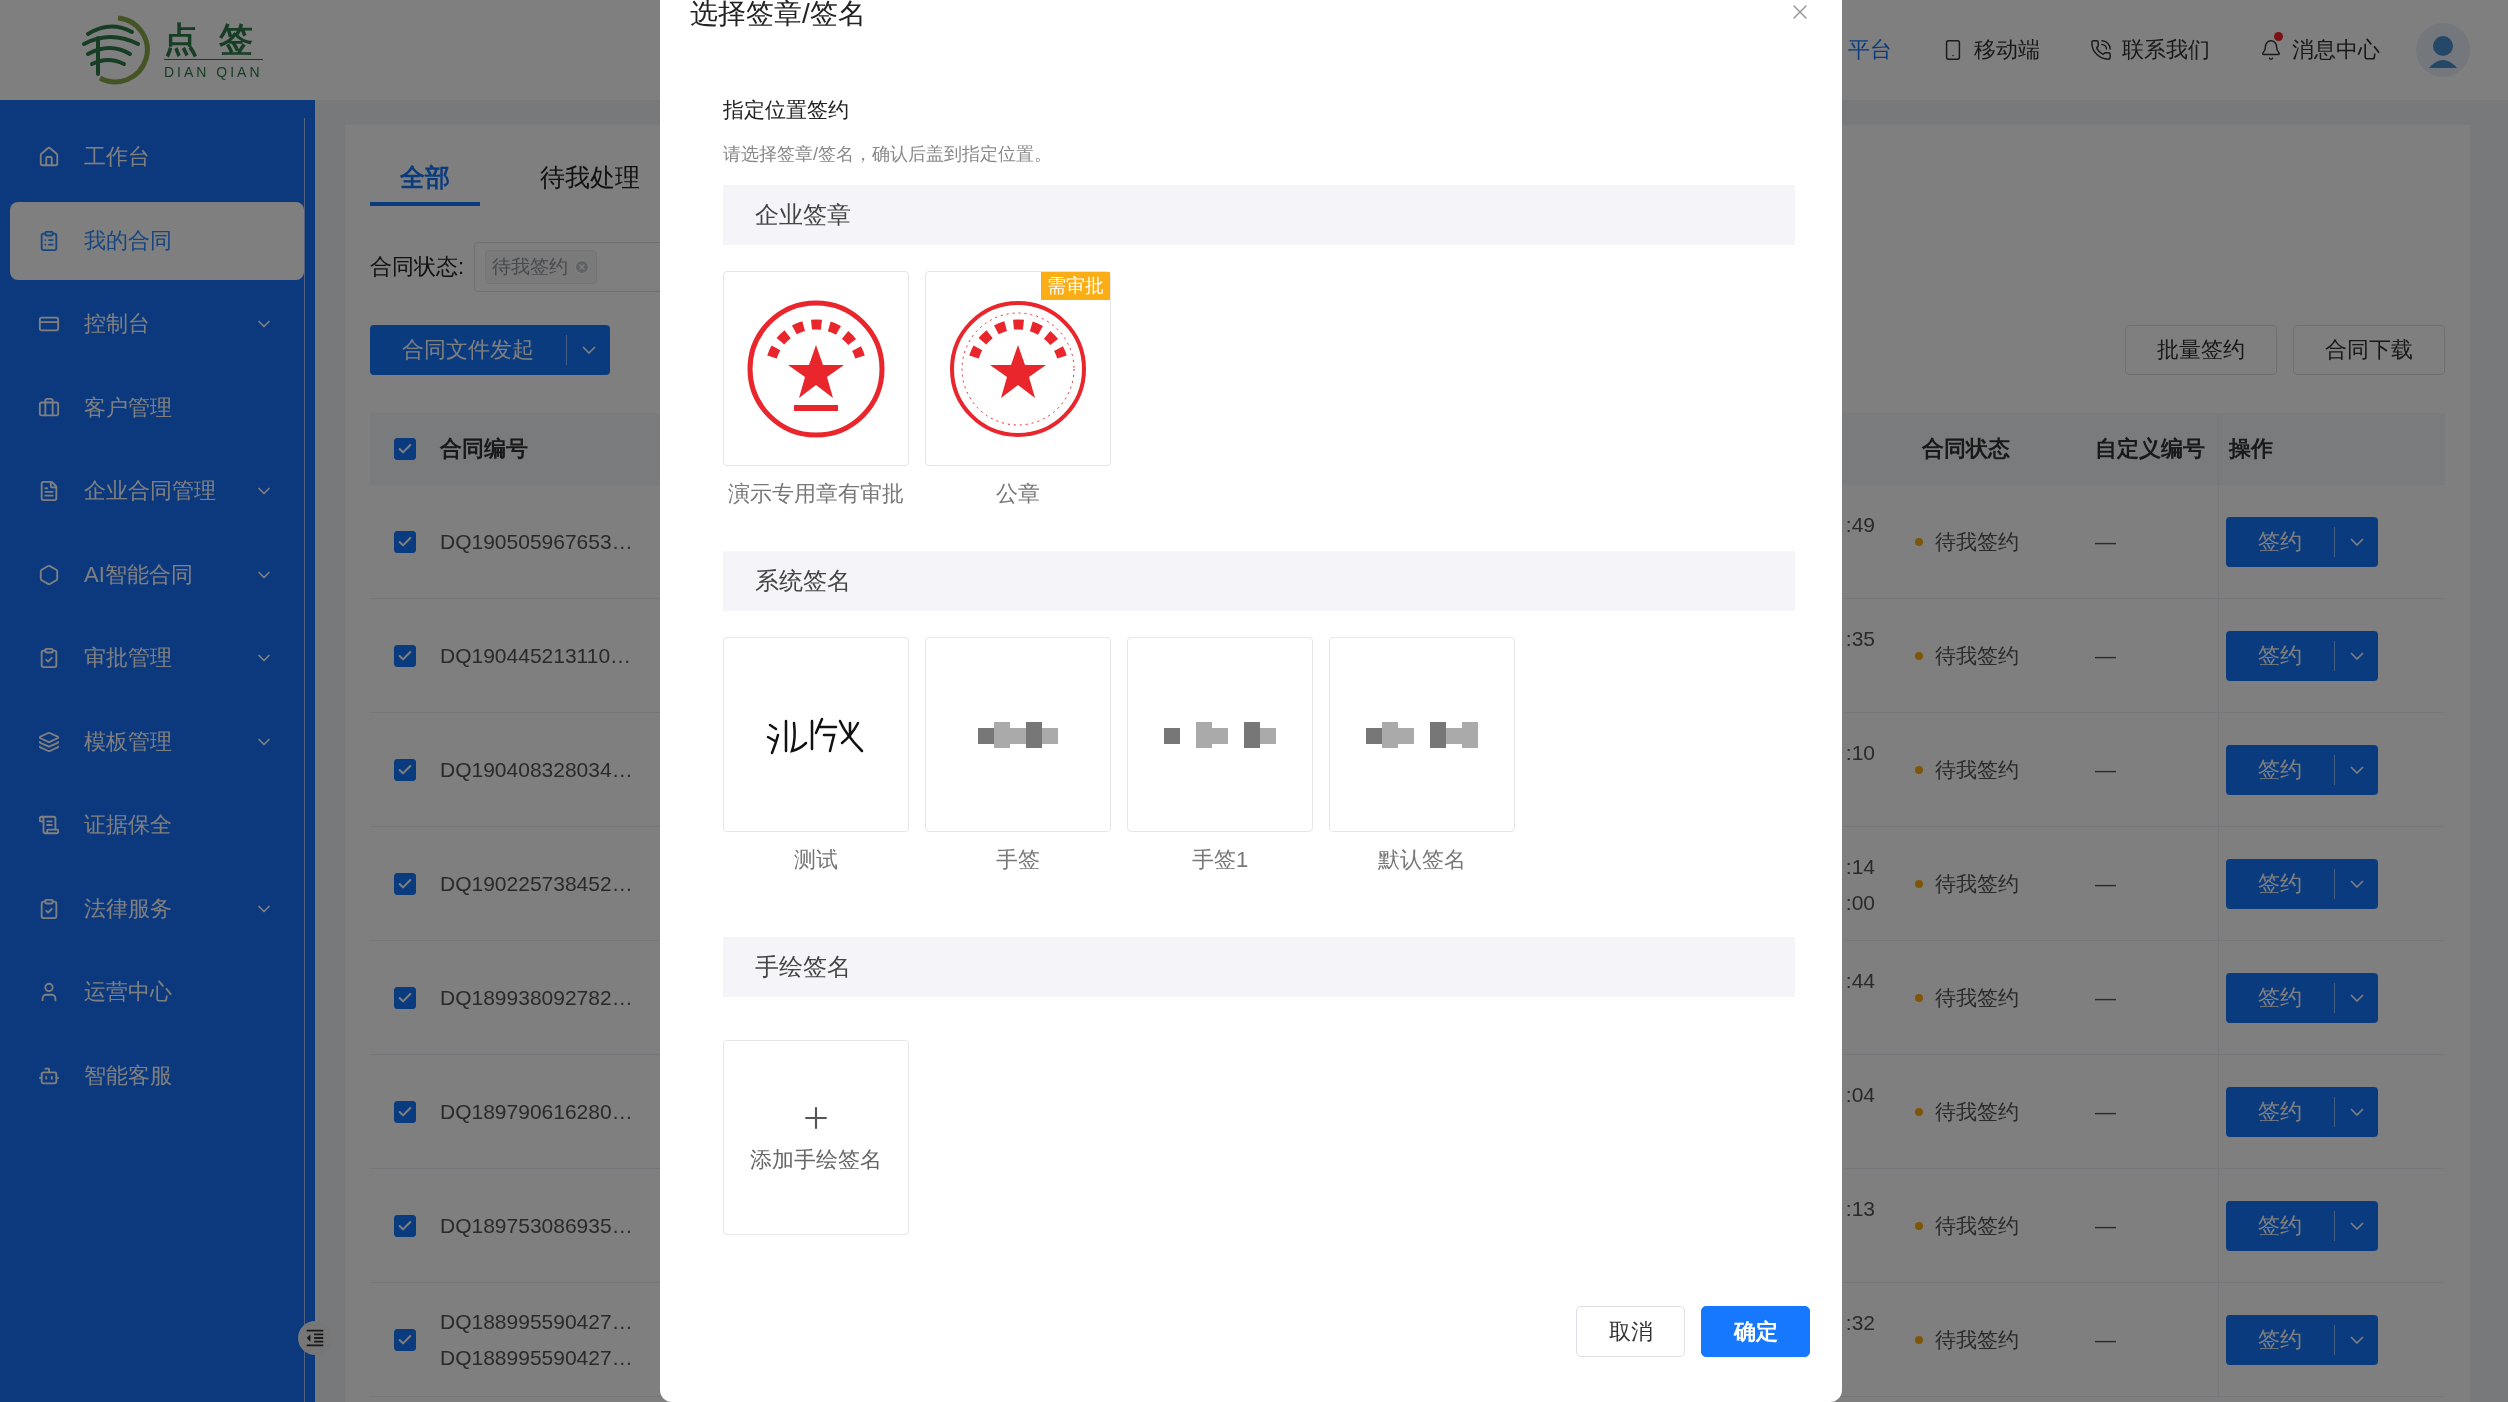  Describe the element at coordinates (157, 908) in the screenshot. I see `sidebar-item: 法律服务` at that location.